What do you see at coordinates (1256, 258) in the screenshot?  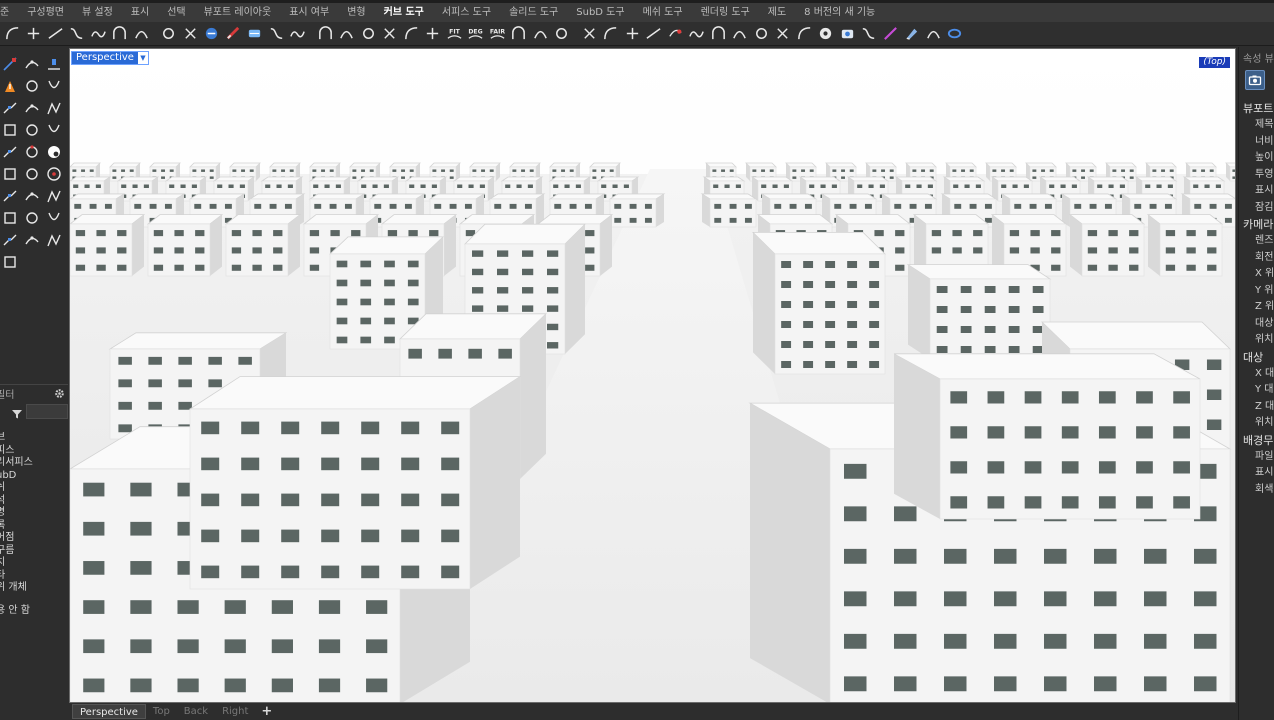 I see `properties-row-label: 회전` at bounding box center [1256, 258].